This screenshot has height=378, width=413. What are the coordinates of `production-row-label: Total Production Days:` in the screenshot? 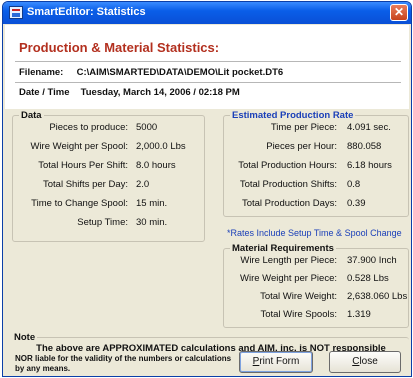 It's located at (289, 203).